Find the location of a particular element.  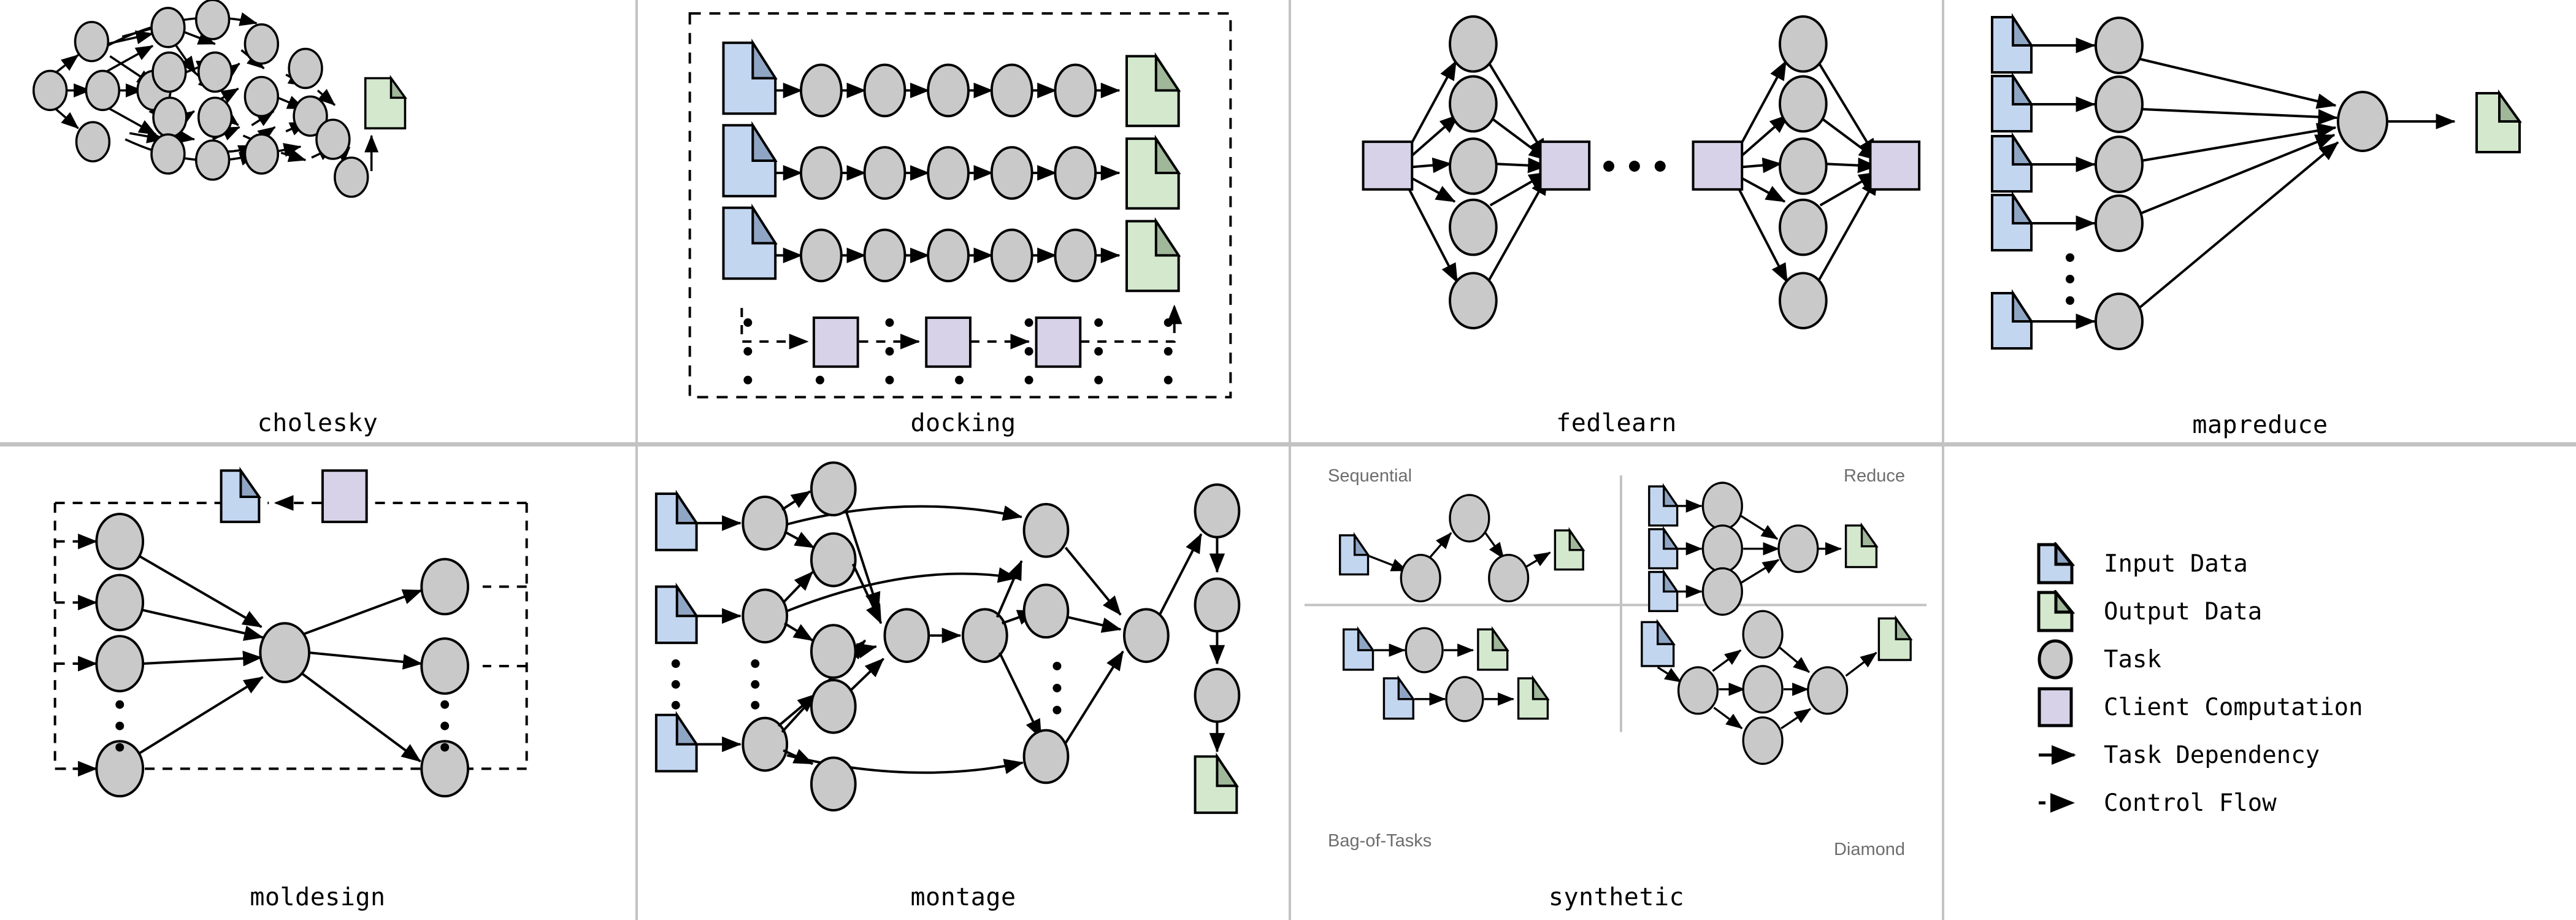

cholesky-diagram is located at coordinates (317, 204).